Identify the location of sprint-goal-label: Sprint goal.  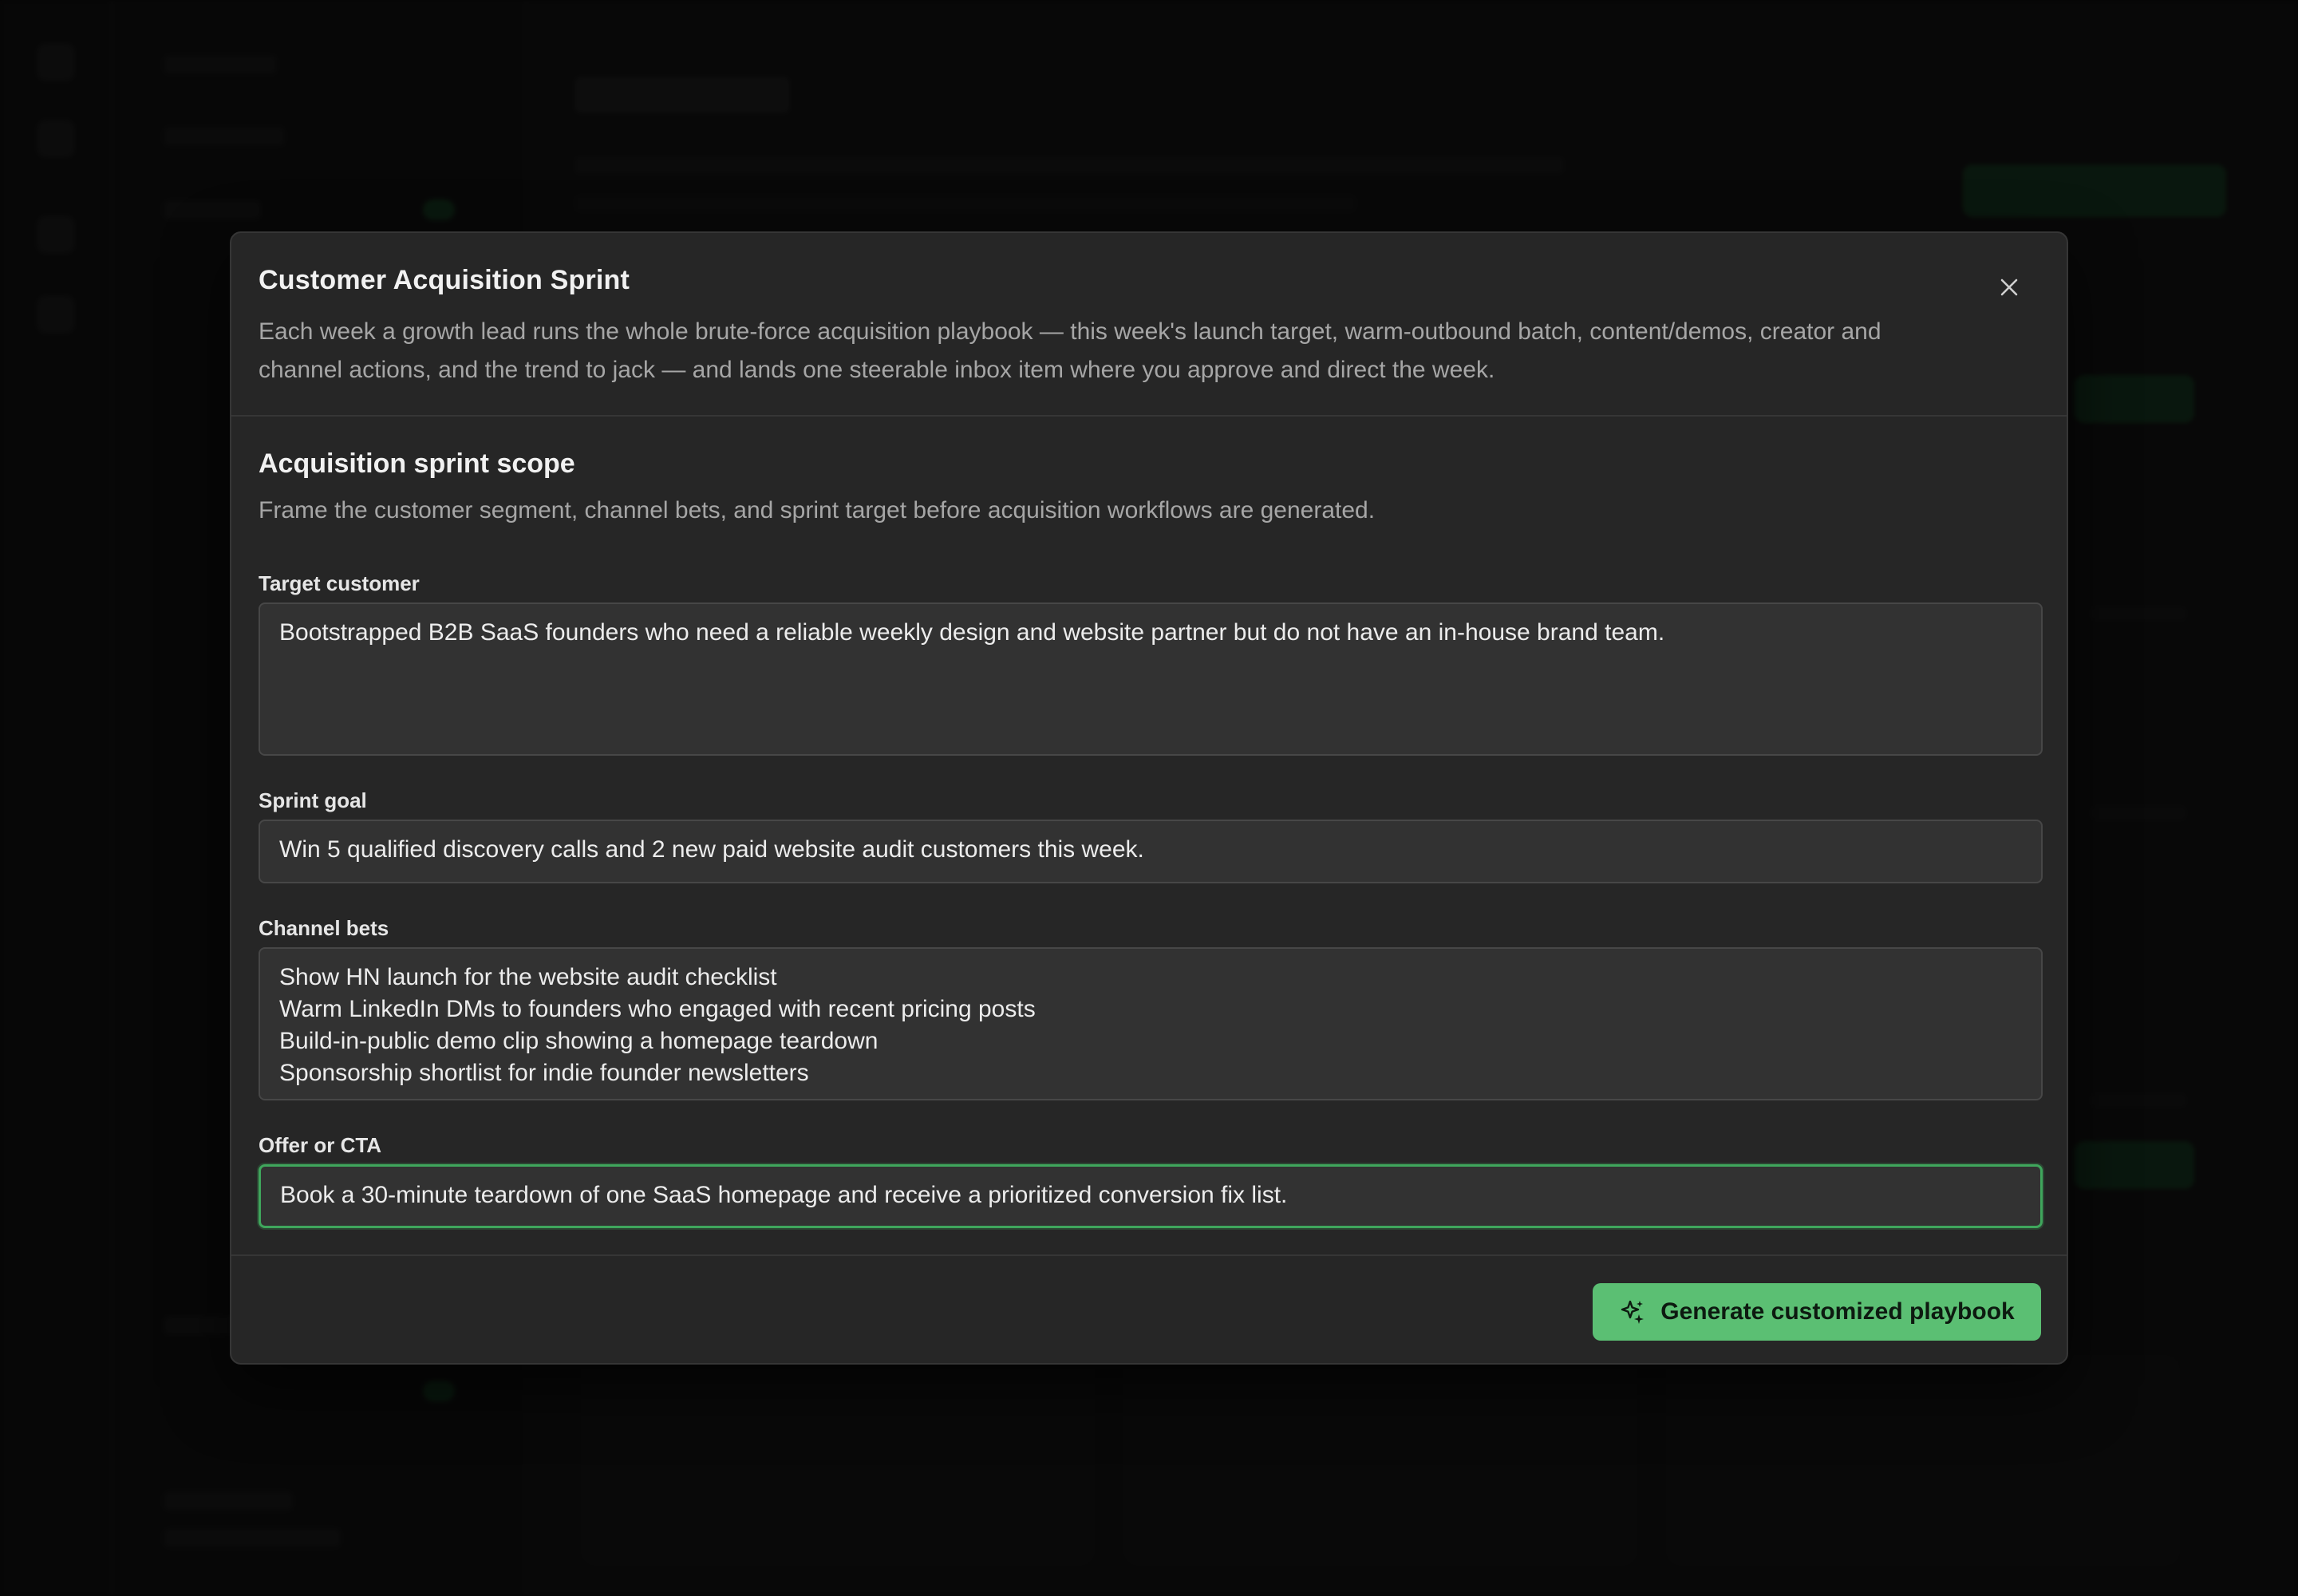
(313, 800).